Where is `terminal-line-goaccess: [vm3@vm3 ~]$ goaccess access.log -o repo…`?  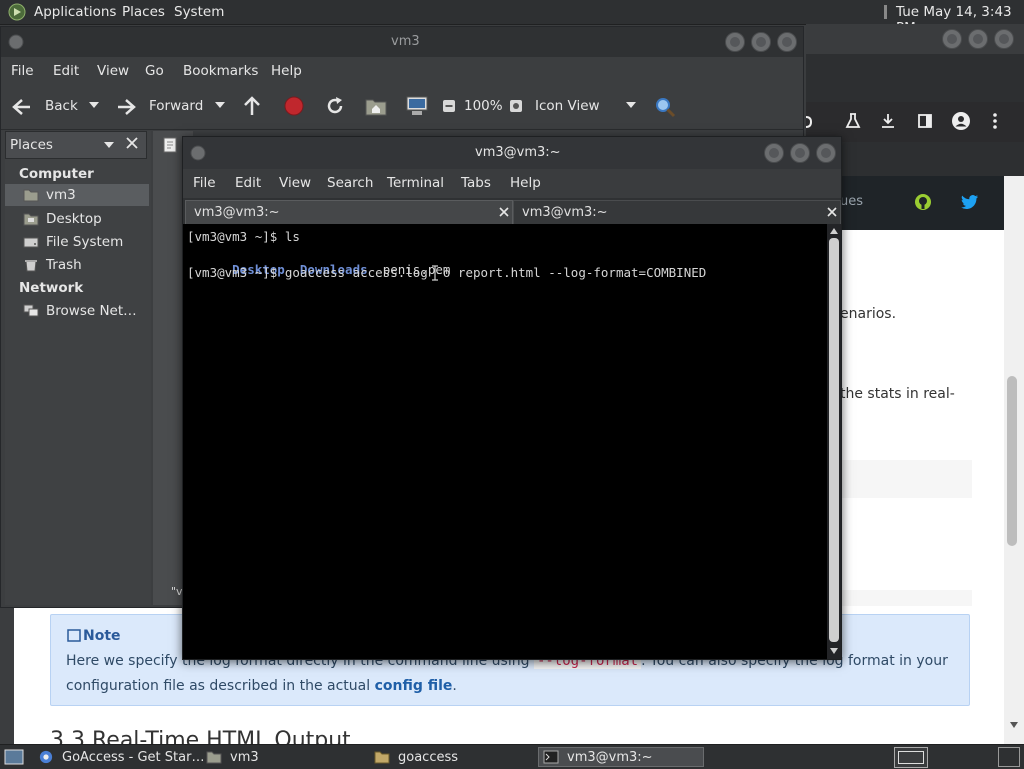
terminal-line-goaccess: [vm3@vm3 ~]$ goaccess access.log -o repo… is located at coordinates (447, 272).